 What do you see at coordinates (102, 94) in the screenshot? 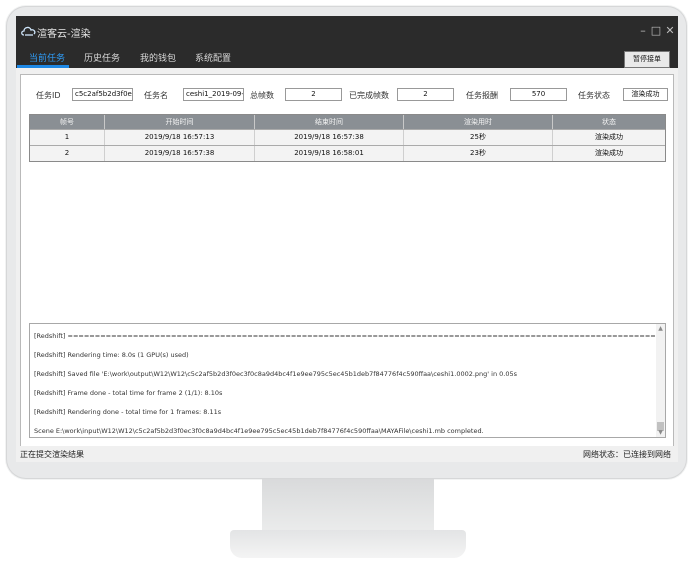
I see `task-id-field: c5c2af5b2d3f0ec` at bounding box center [102, 94].